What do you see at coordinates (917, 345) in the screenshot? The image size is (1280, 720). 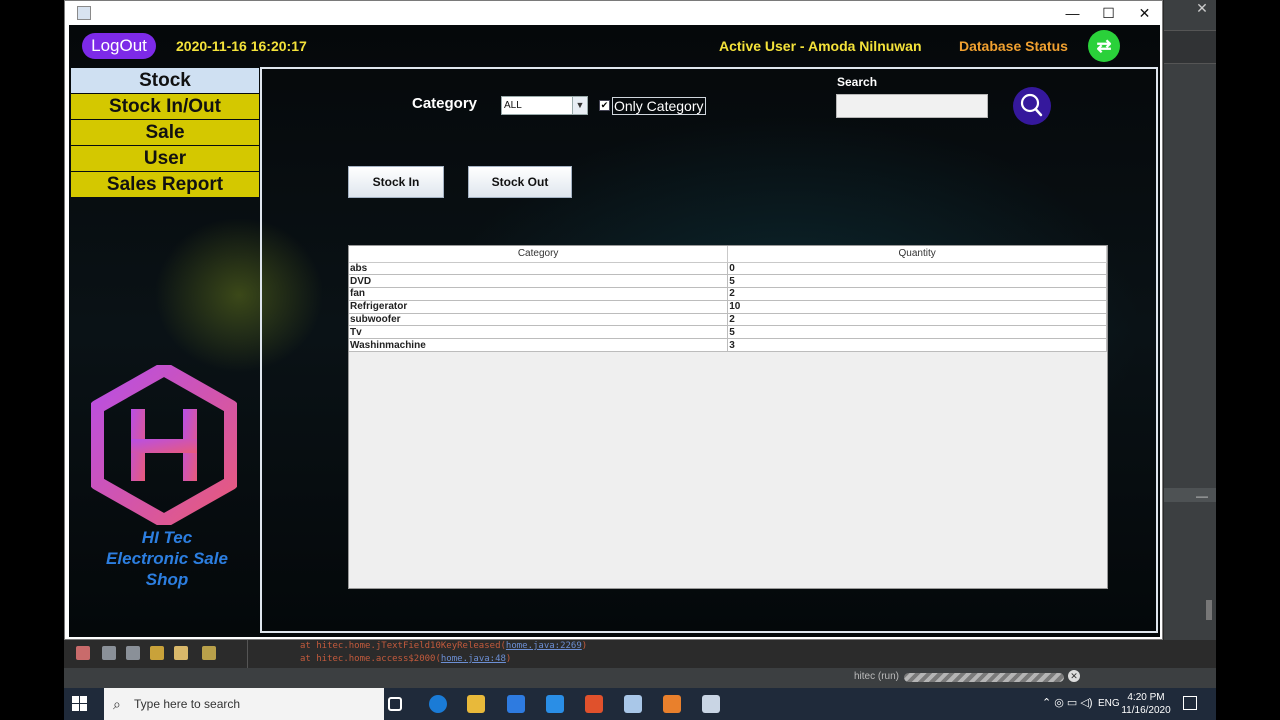 I see `quantity-cell: 3` at bounding box center [917, 345].